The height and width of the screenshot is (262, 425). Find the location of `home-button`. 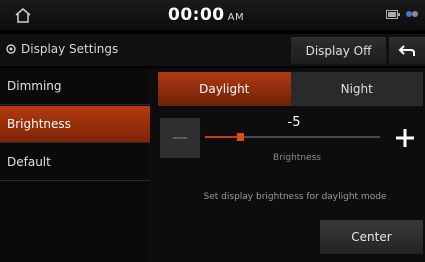

home-button is located at coordinates (23, 15).